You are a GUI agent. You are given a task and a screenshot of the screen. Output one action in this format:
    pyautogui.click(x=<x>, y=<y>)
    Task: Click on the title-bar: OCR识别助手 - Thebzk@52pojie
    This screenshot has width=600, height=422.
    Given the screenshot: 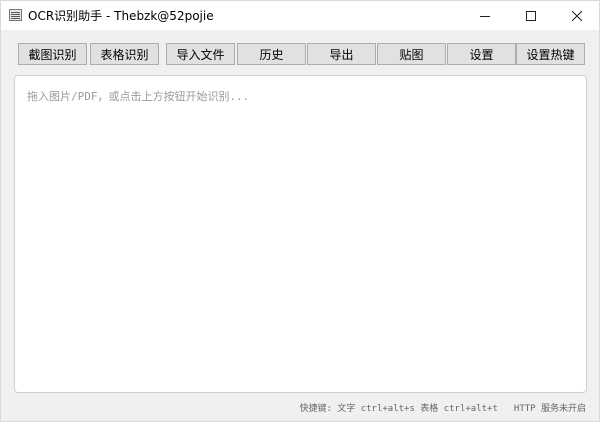 What is the action you would take?
    pyautogui.click(x=300, y=15)
    